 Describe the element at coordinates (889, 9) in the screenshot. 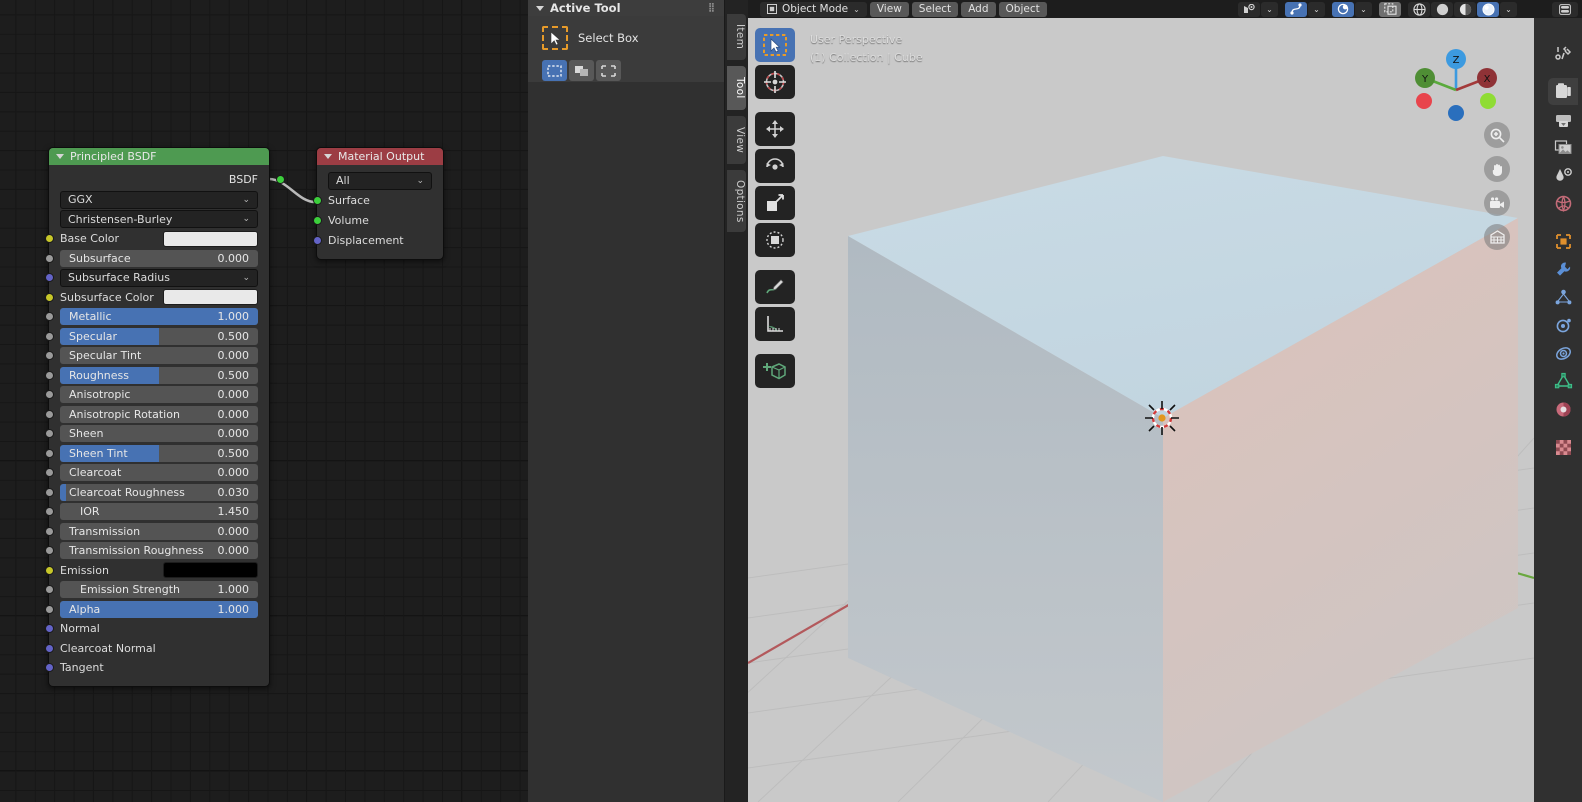

I see `menu-view: View` at that location.